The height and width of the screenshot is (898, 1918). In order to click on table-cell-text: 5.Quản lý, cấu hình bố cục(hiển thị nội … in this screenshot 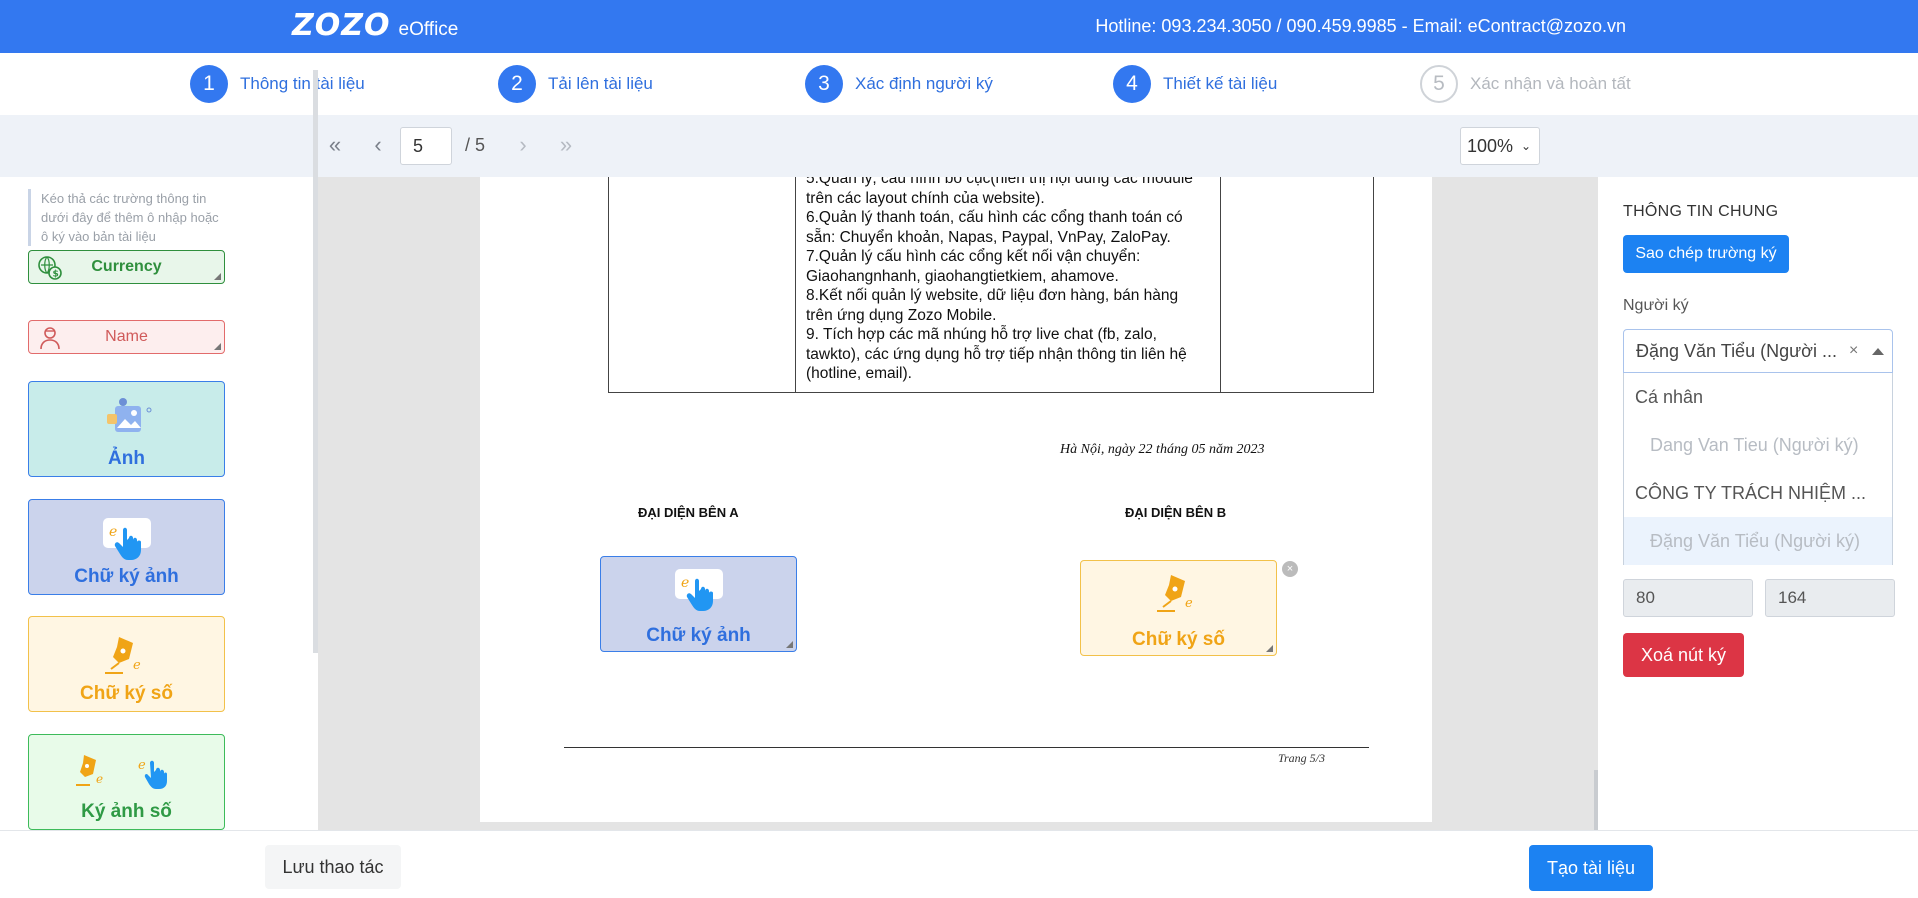, I will do `click(1011, 280)`.